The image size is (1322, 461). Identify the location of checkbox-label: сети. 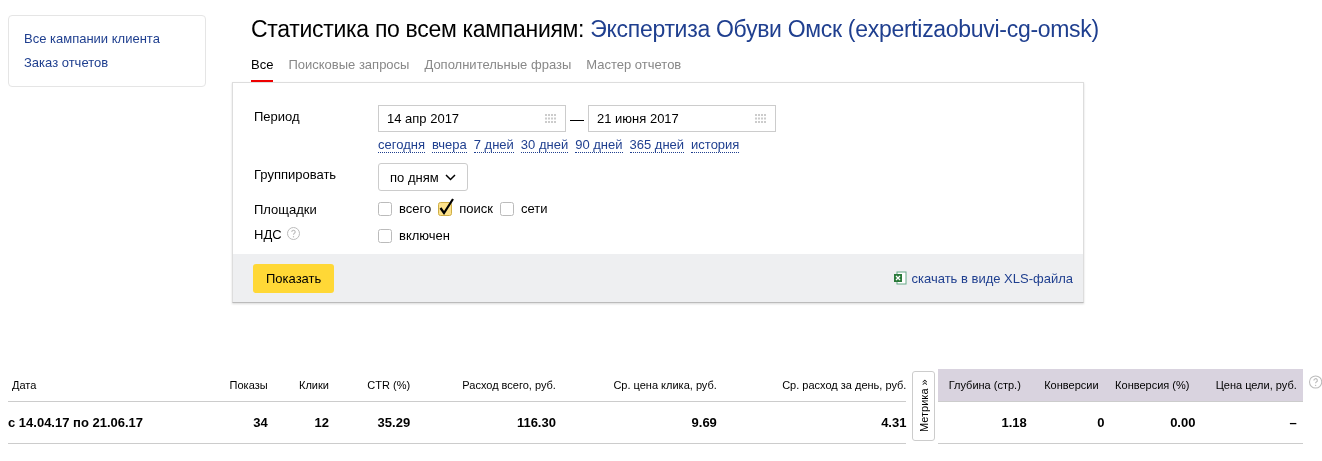
(534, 208).